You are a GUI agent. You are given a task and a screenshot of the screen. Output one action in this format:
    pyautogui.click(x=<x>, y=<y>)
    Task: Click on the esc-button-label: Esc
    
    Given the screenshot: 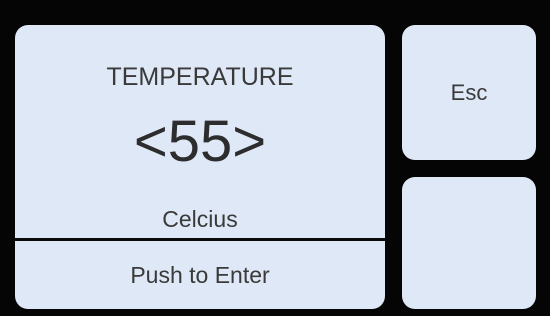 What is the action you would take?
    pyautogui.click(x=469, y=92)
    